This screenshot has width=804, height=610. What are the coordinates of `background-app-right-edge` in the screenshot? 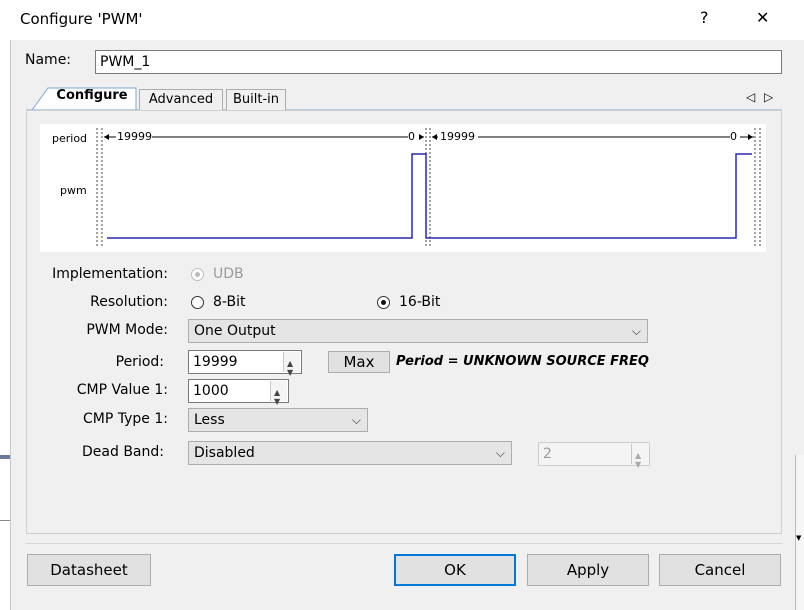 It's located at (799, 532).